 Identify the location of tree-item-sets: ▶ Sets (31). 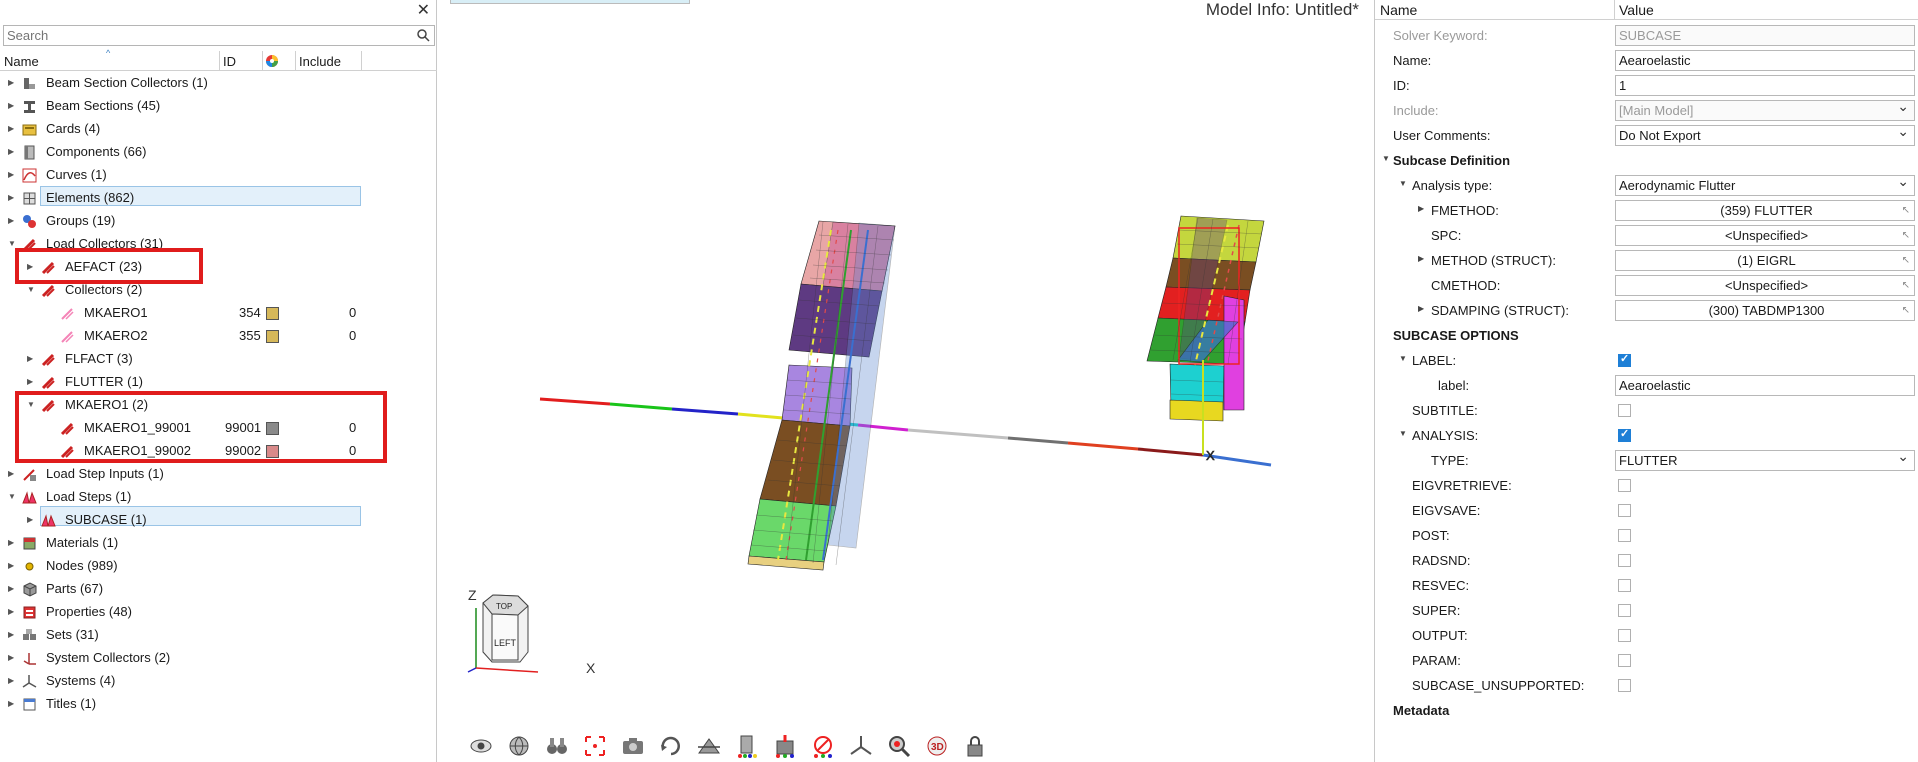
(218, 635).